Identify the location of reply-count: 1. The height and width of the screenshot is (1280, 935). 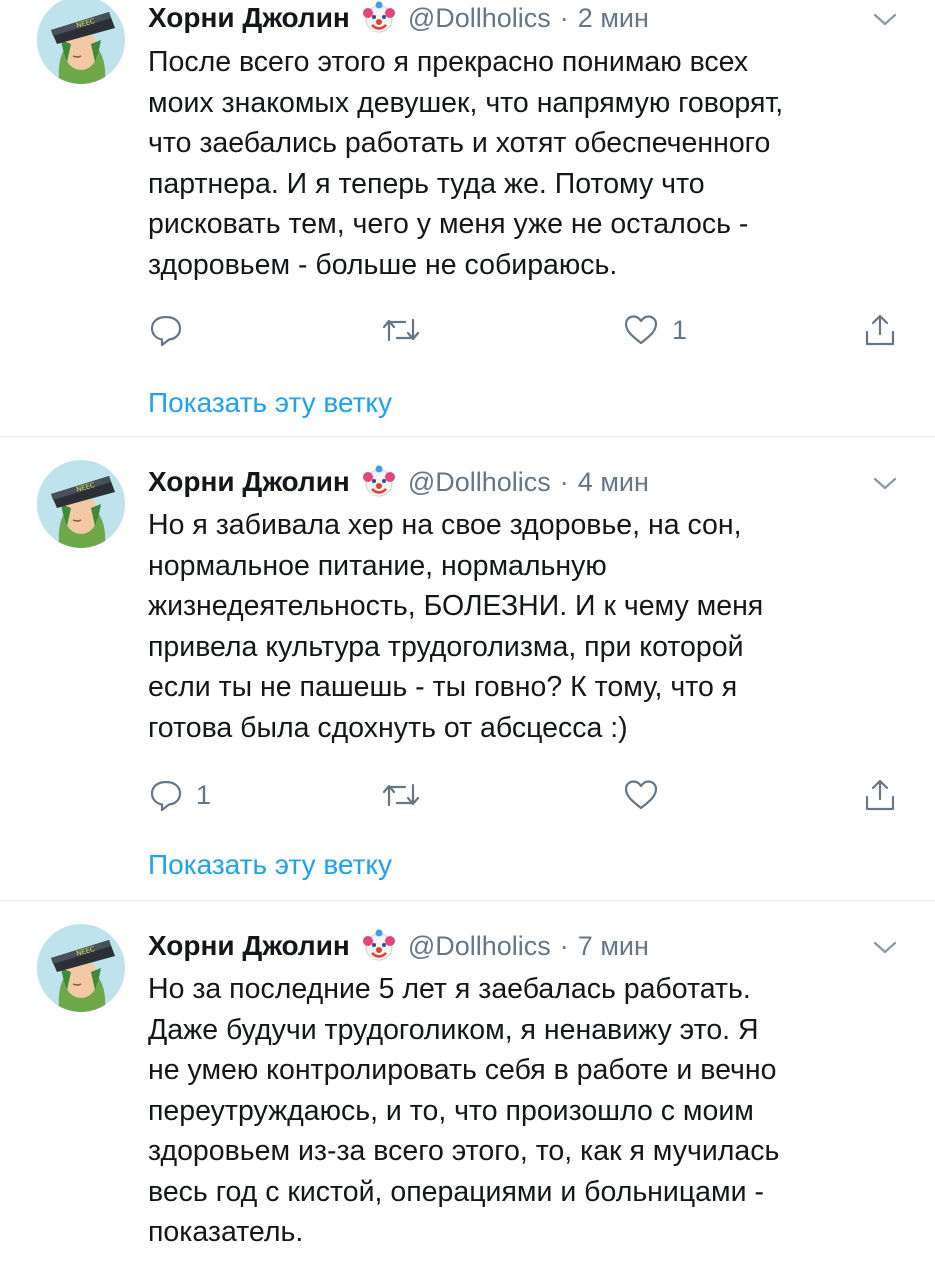
(204, 794).